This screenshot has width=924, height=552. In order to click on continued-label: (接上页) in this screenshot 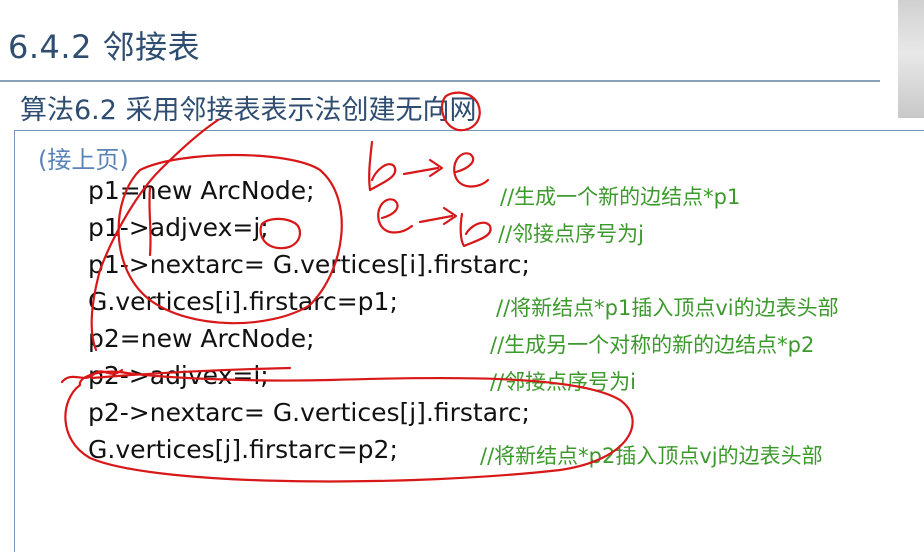, I will do `click(83, 160)`.